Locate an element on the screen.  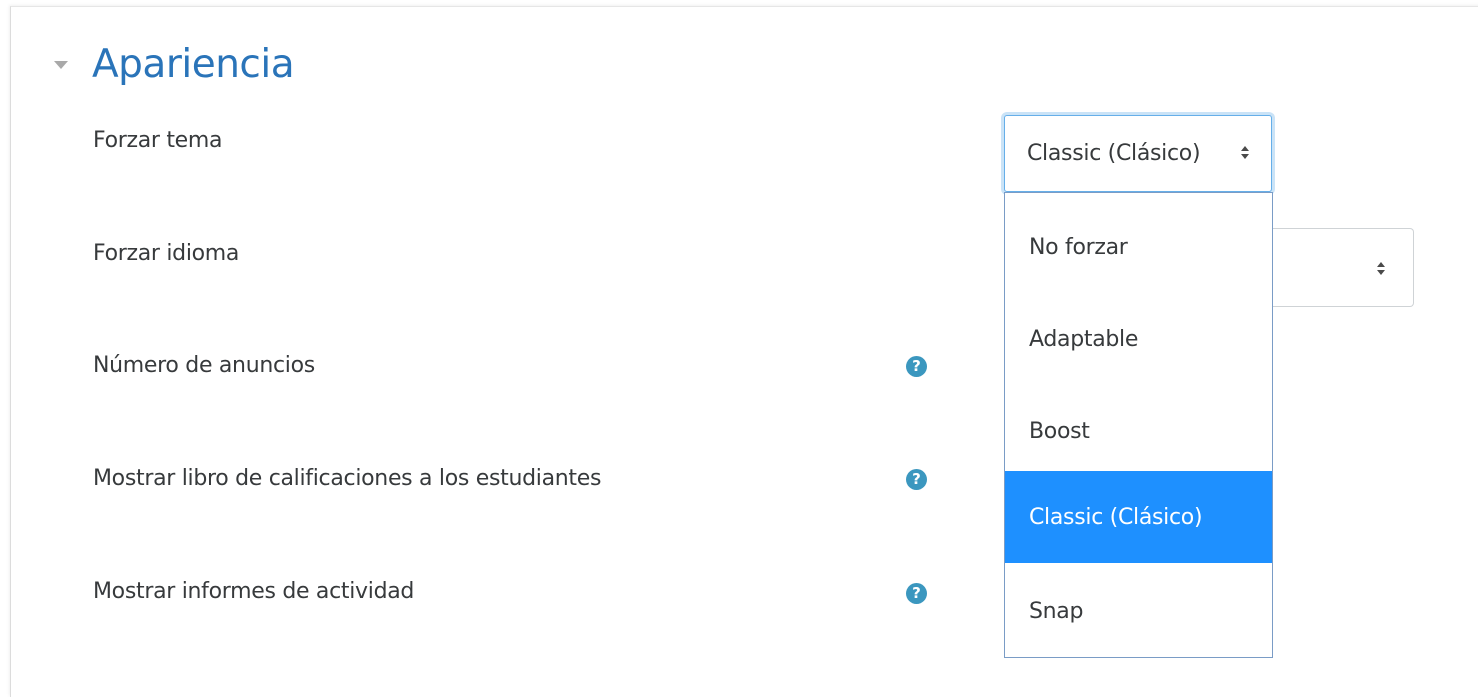
caret-down-icon is located at coordinates (61, 65).